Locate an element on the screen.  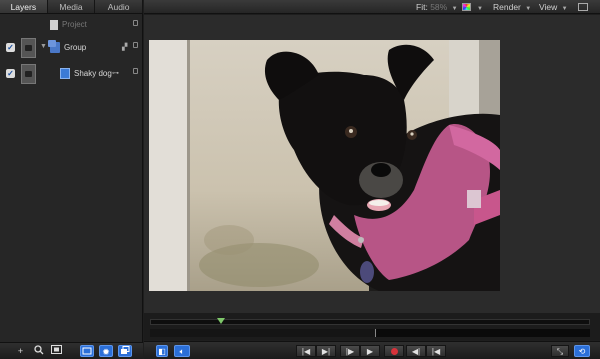
record-icon is located at coordinates (394, 351).